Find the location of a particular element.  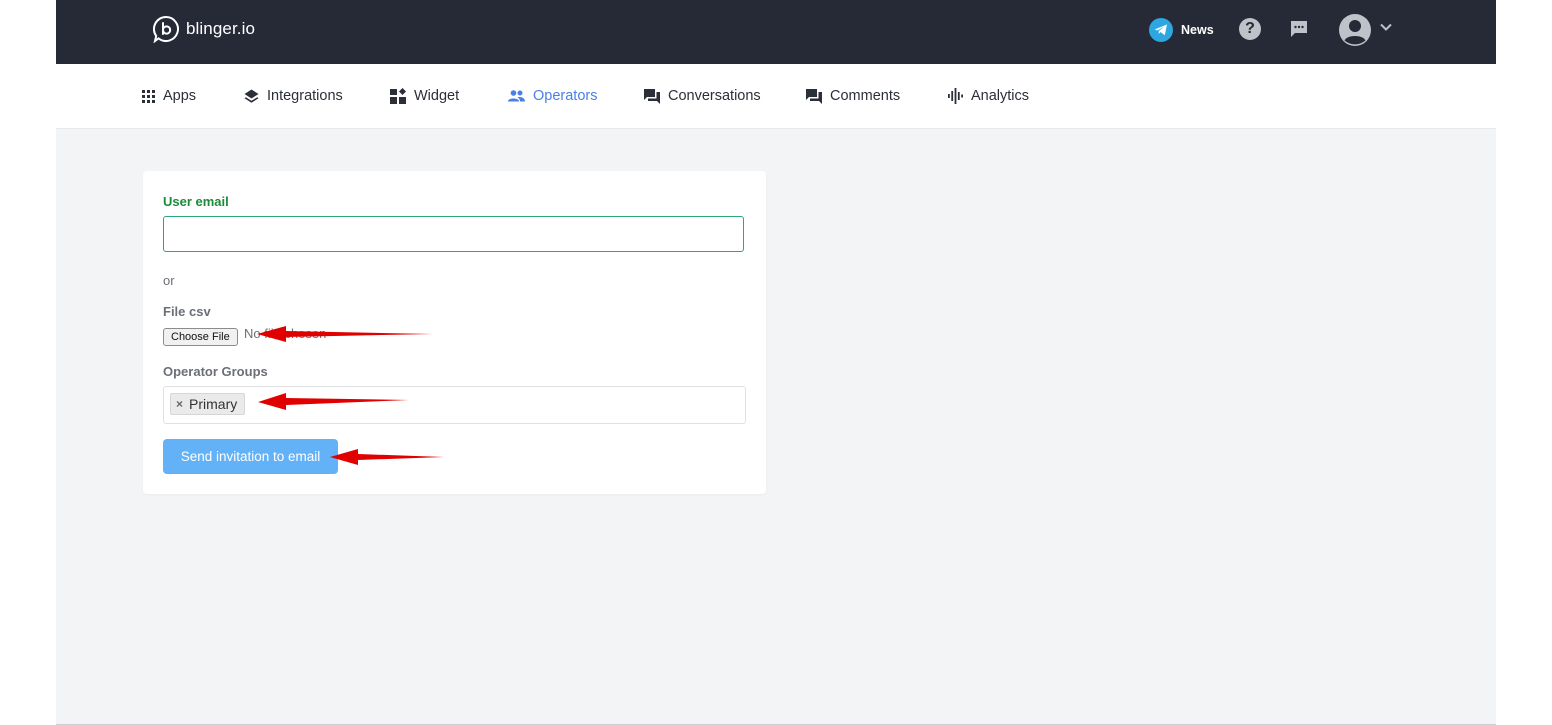

telegram-icon is located at coordinates (1161, 30).